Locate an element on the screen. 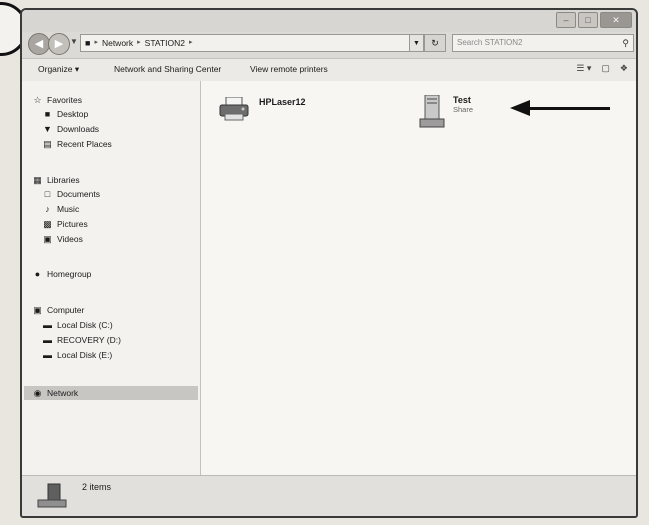 This screenshot has height=525, width=649. nav-favorites: ☆ Favorites is located at coordinates (57, 100).